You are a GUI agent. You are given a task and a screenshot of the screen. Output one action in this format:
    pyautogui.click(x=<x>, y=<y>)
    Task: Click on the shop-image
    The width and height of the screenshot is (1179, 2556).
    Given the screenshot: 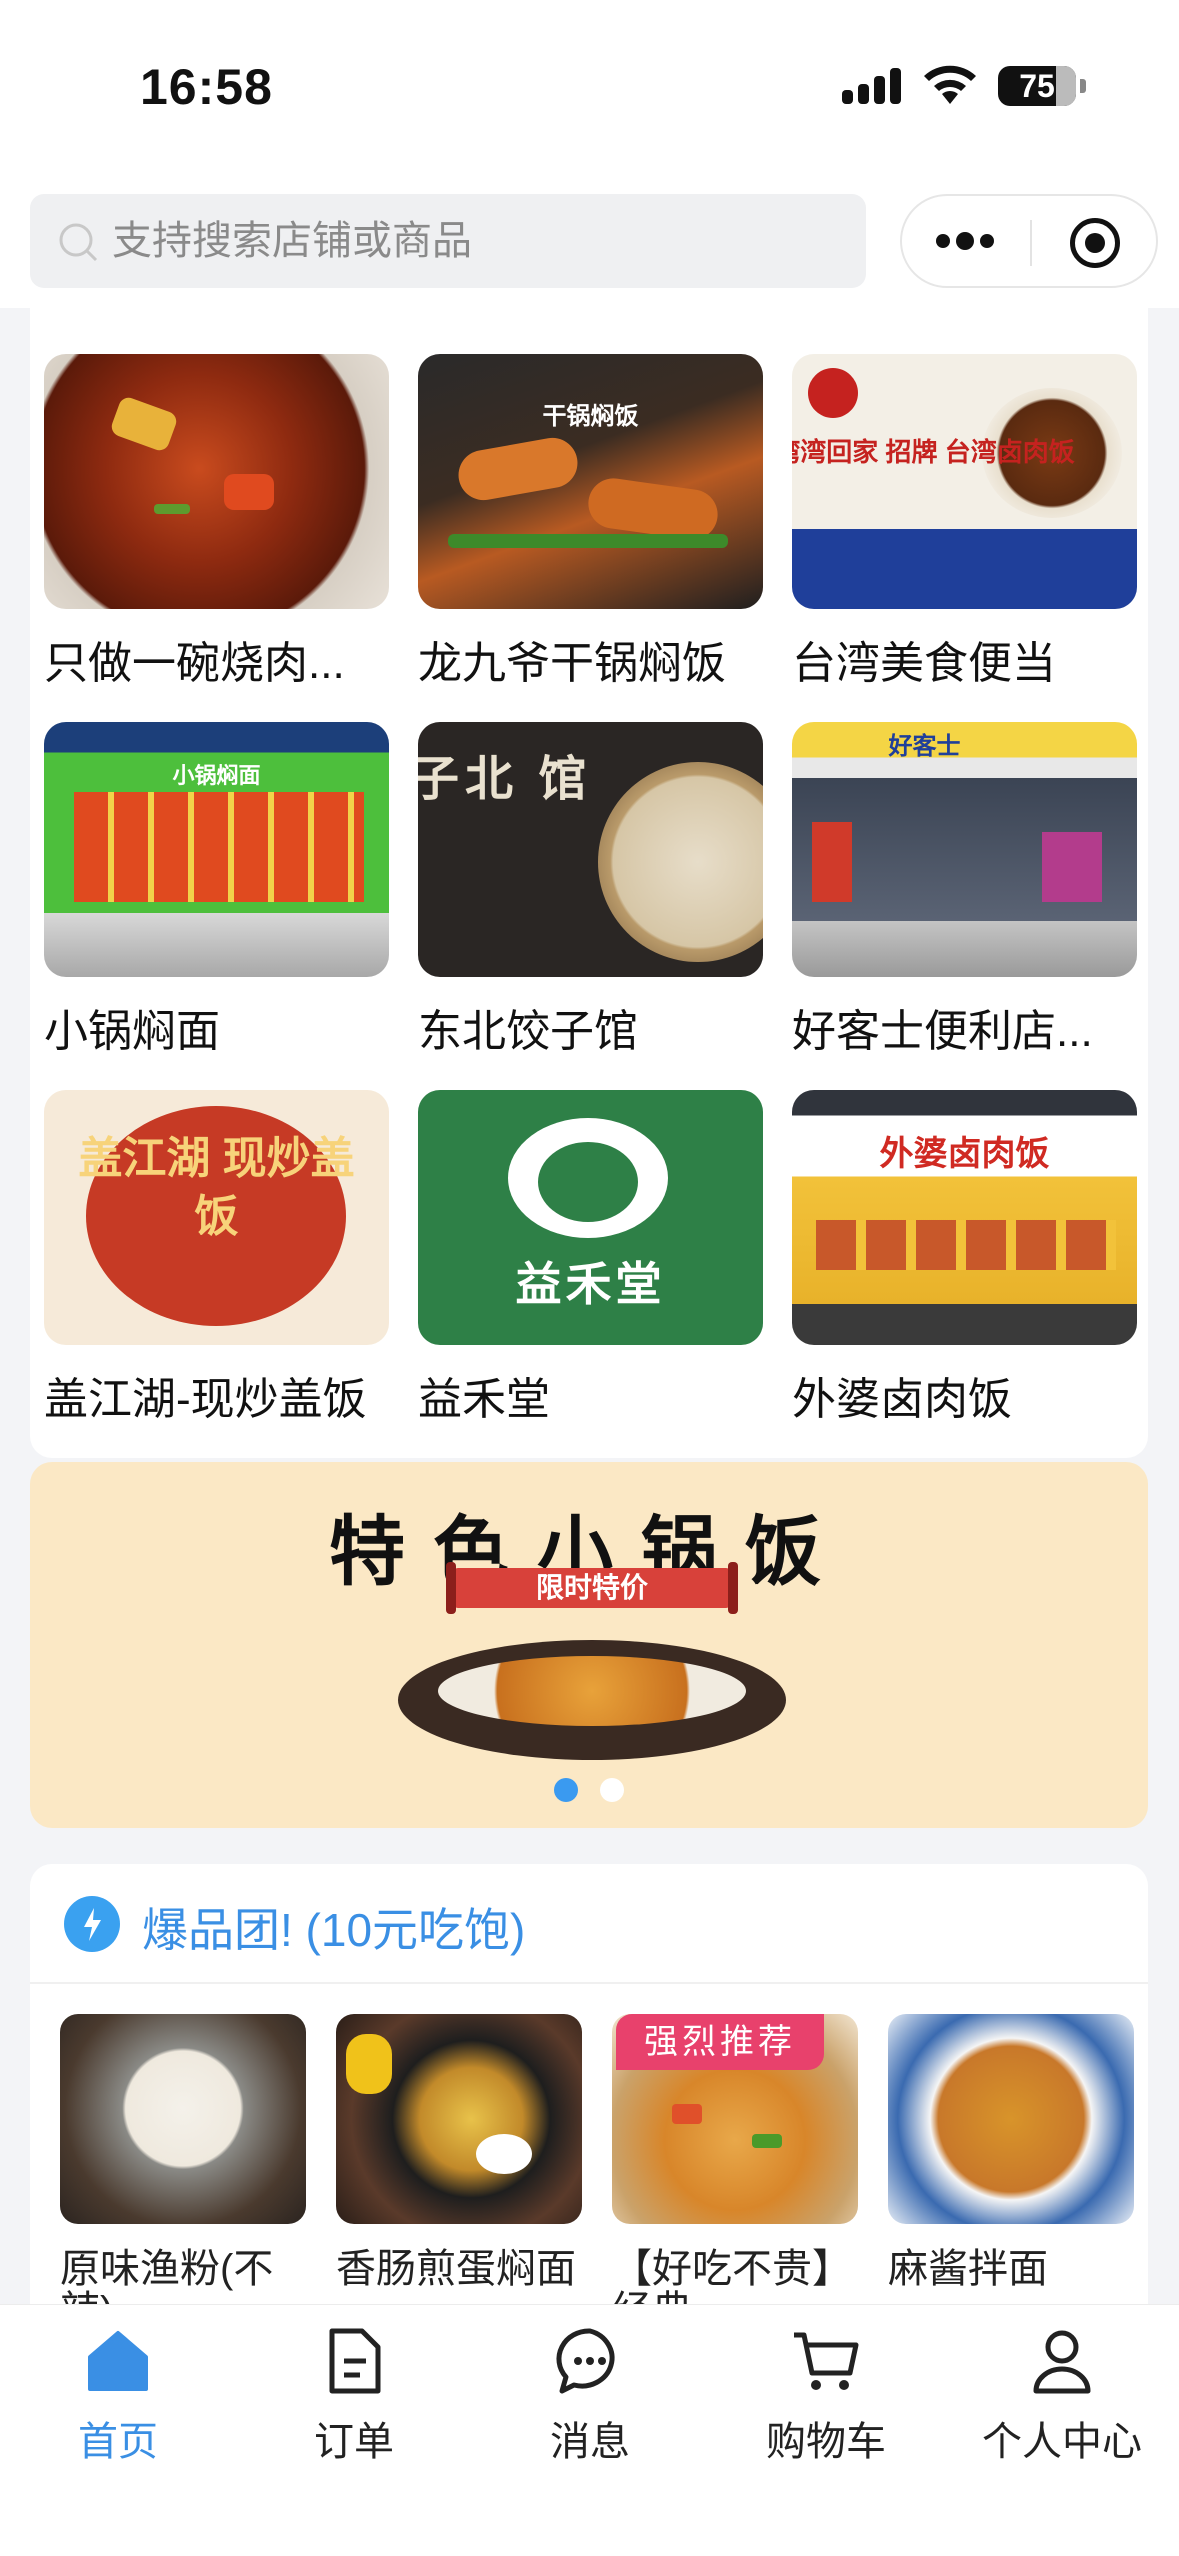 What is the action you would take?
    pyautogui.click(x=216, y=481)
    